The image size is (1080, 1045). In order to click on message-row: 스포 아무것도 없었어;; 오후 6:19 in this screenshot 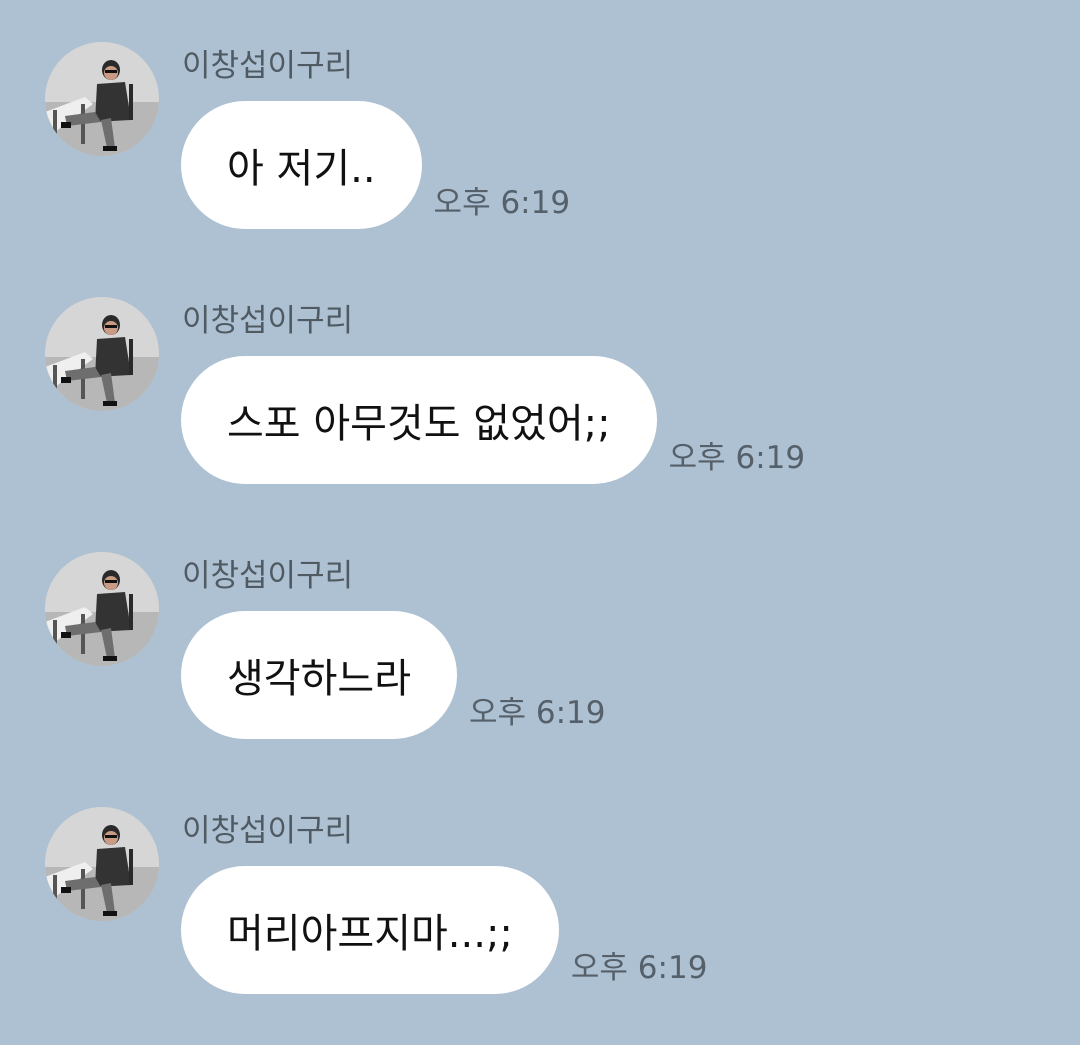, I will do `click(493, 420)`.